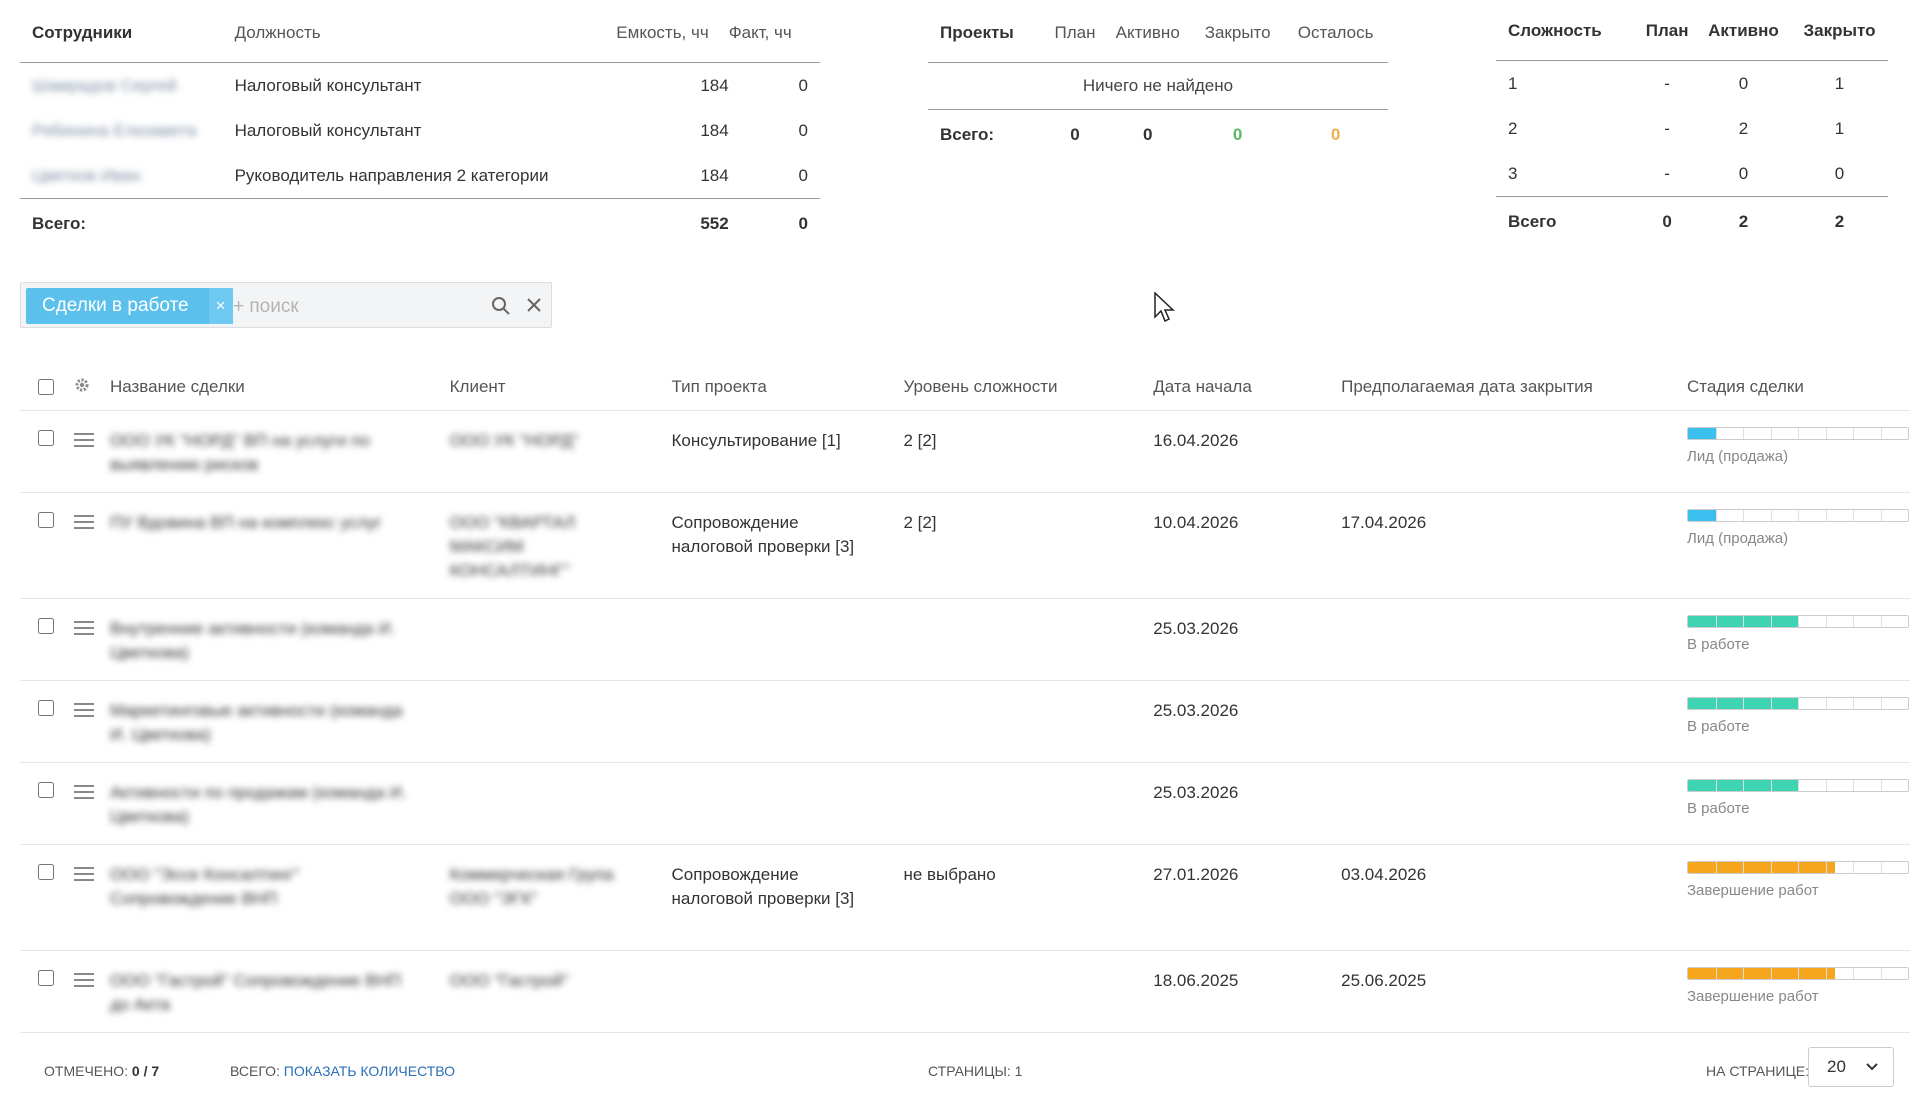 The width and height of the screenshot is (1920, 1095). What do you see at coordinates (278, 545) in the screenshot?
I see `deal-name: ПУ Вдовина ВП на комплекс услуг` at bounding box center [278, 545].